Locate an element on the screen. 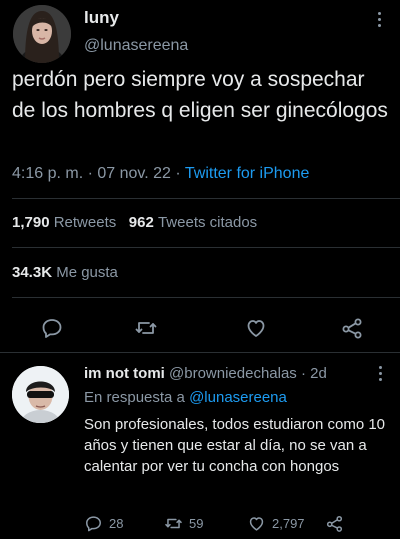 This screenshot has width=400, height=539. quotes-link: 962 Tweets citados is located at coordinates (193, 222).